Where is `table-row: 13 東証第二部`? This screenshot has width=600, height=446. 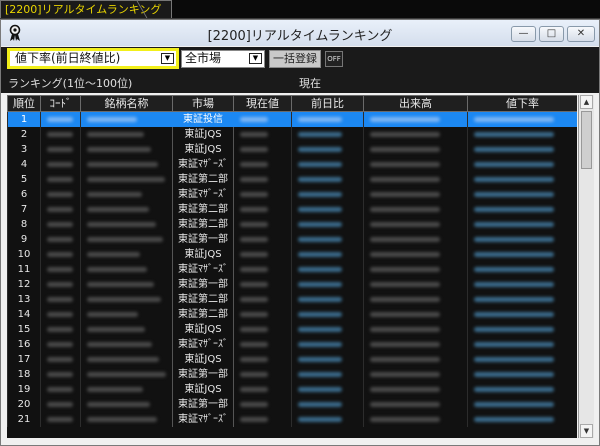 table-row: 13 東証第二部 is located at coordinates (292, 299).